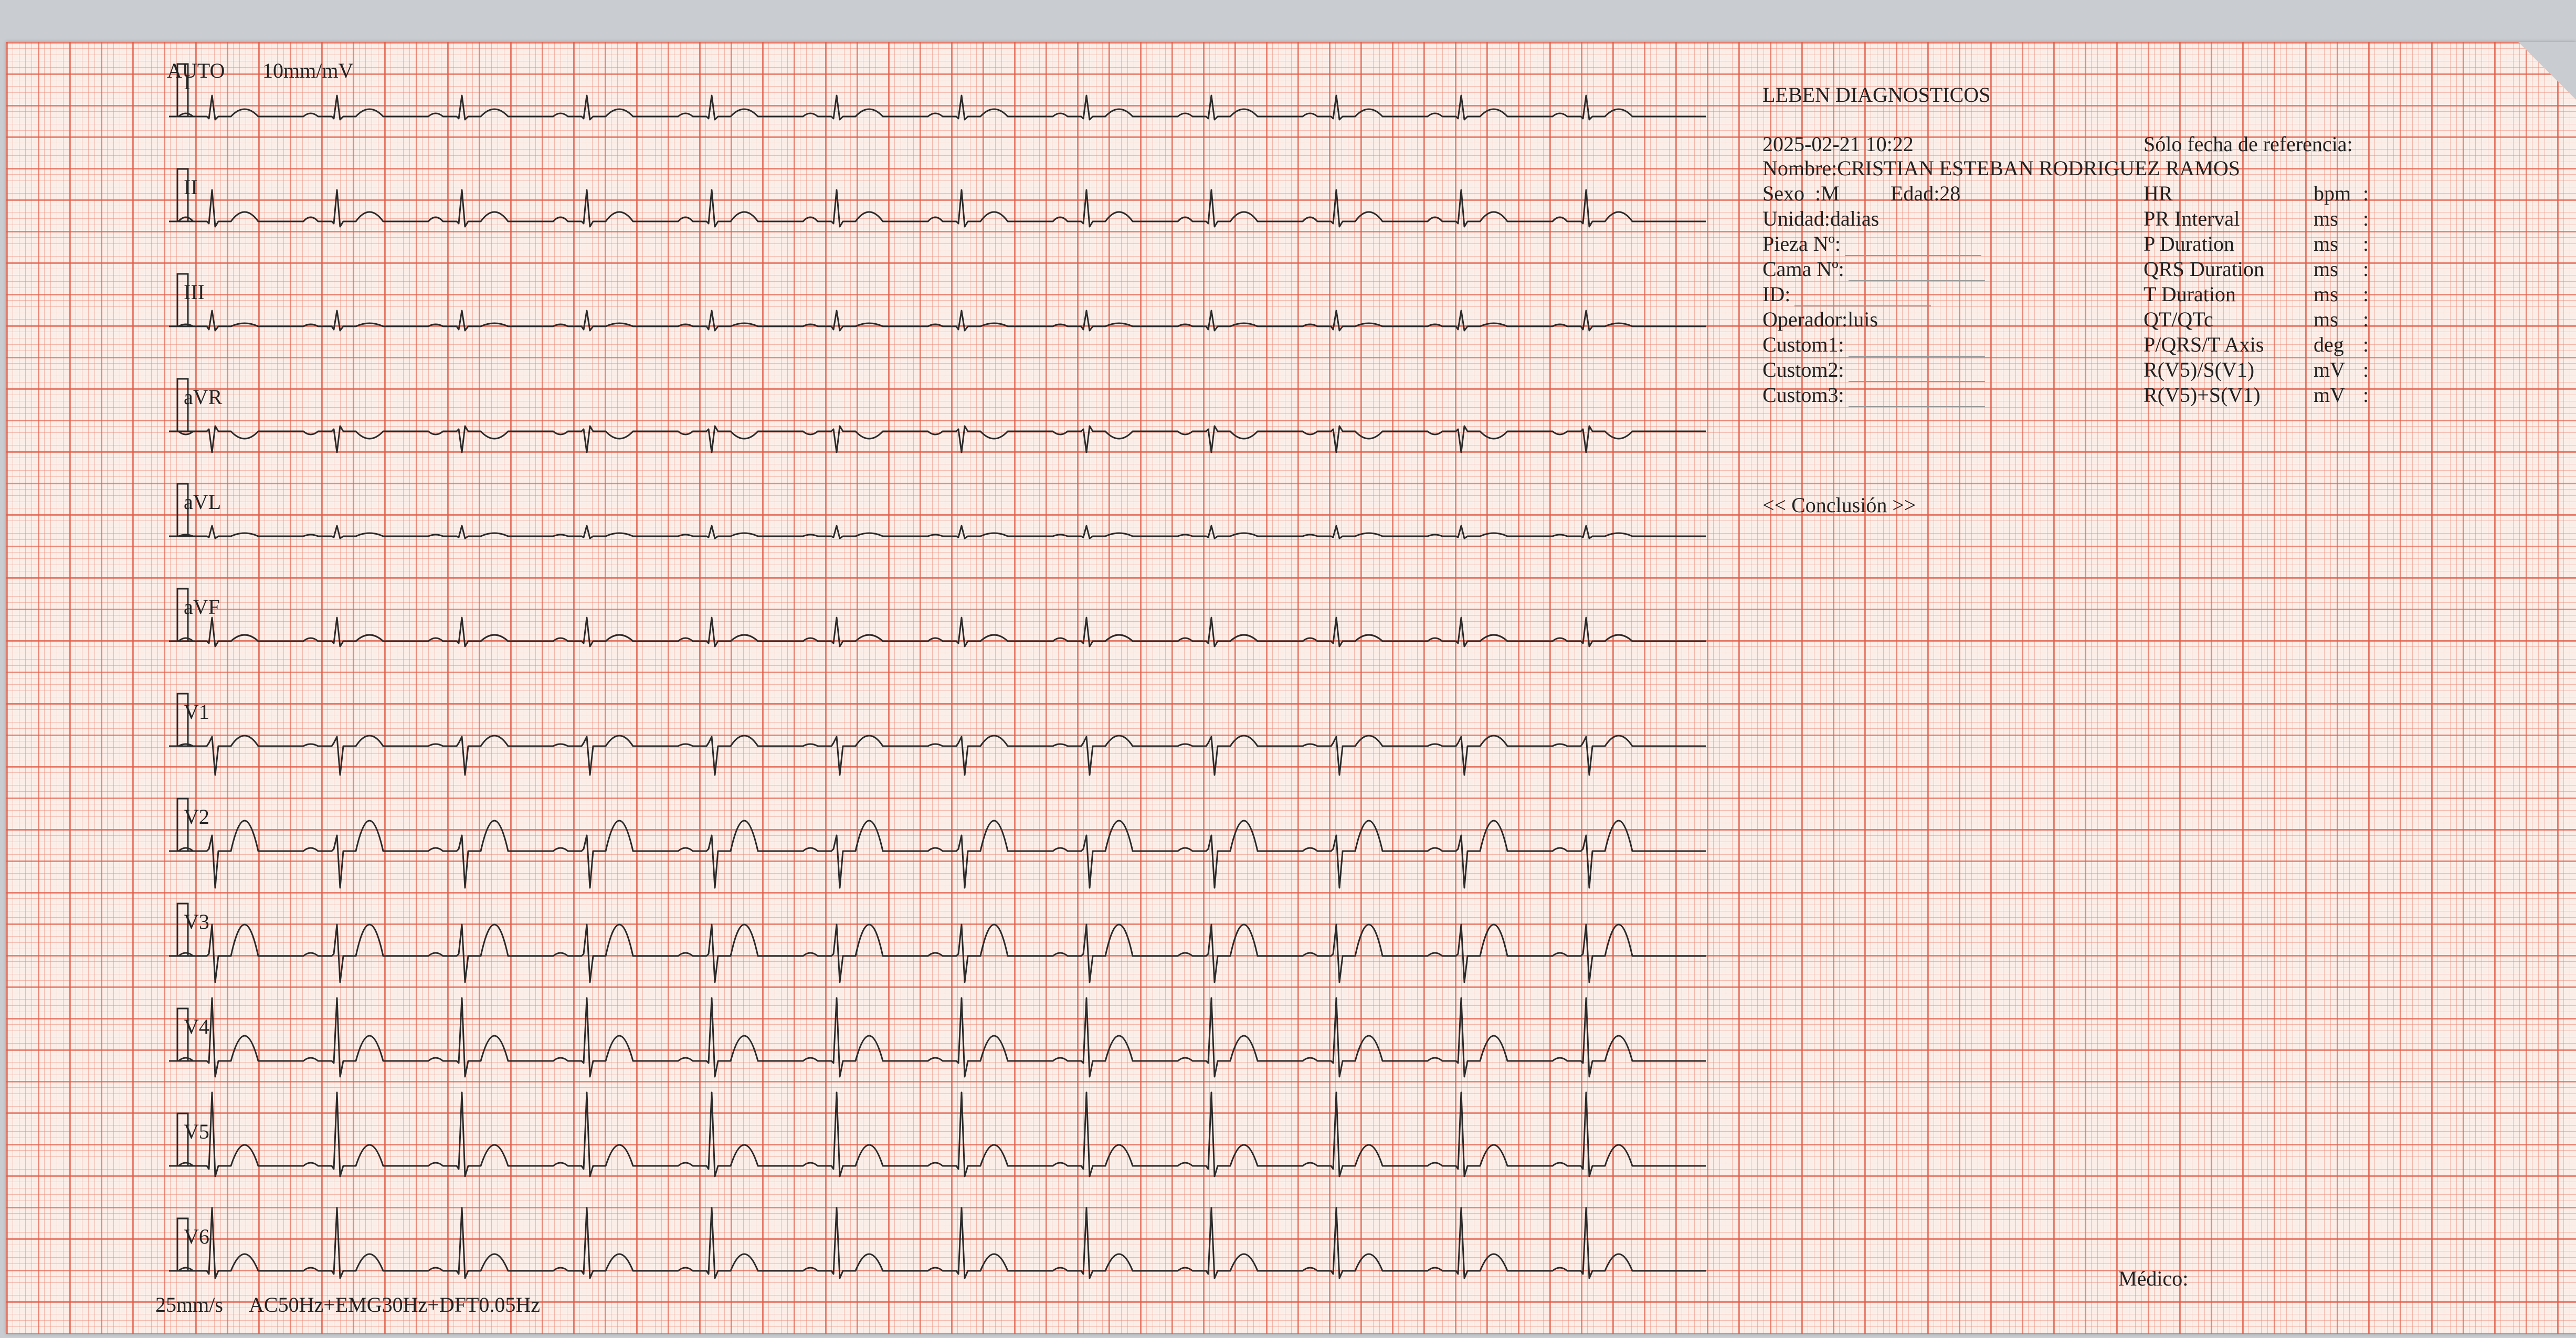  Describe the element at coordinates (2001, 168) in the screenshot. I see `patient-name: Nombre:CRISTIAN ESTEBAN RODRIGUEZ RAMOS` at that location.